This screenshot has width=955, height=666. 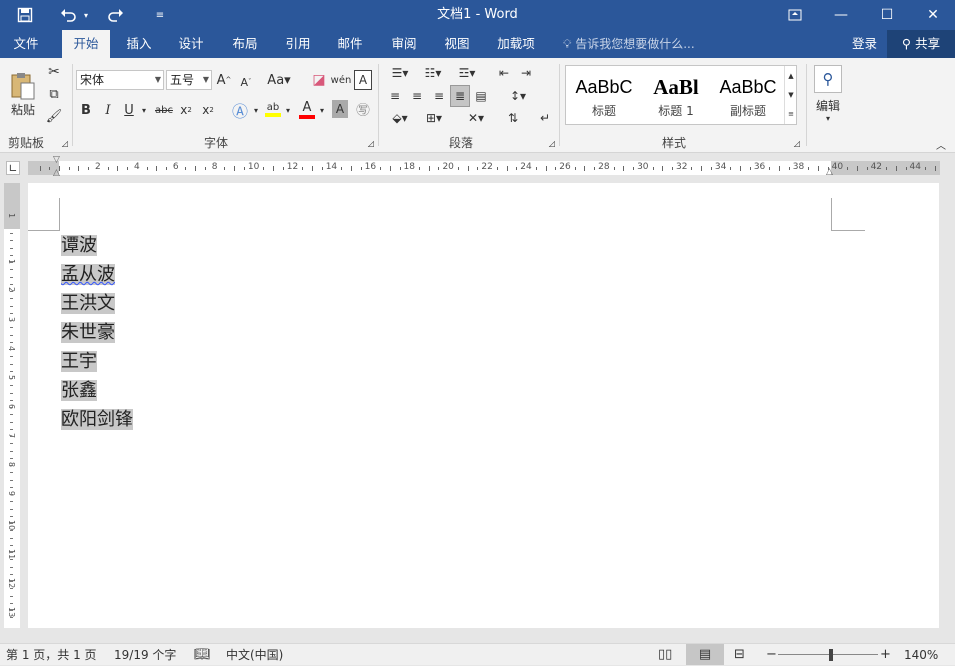 I want to click on document-line: 谭波, so click(x=79, y=246).